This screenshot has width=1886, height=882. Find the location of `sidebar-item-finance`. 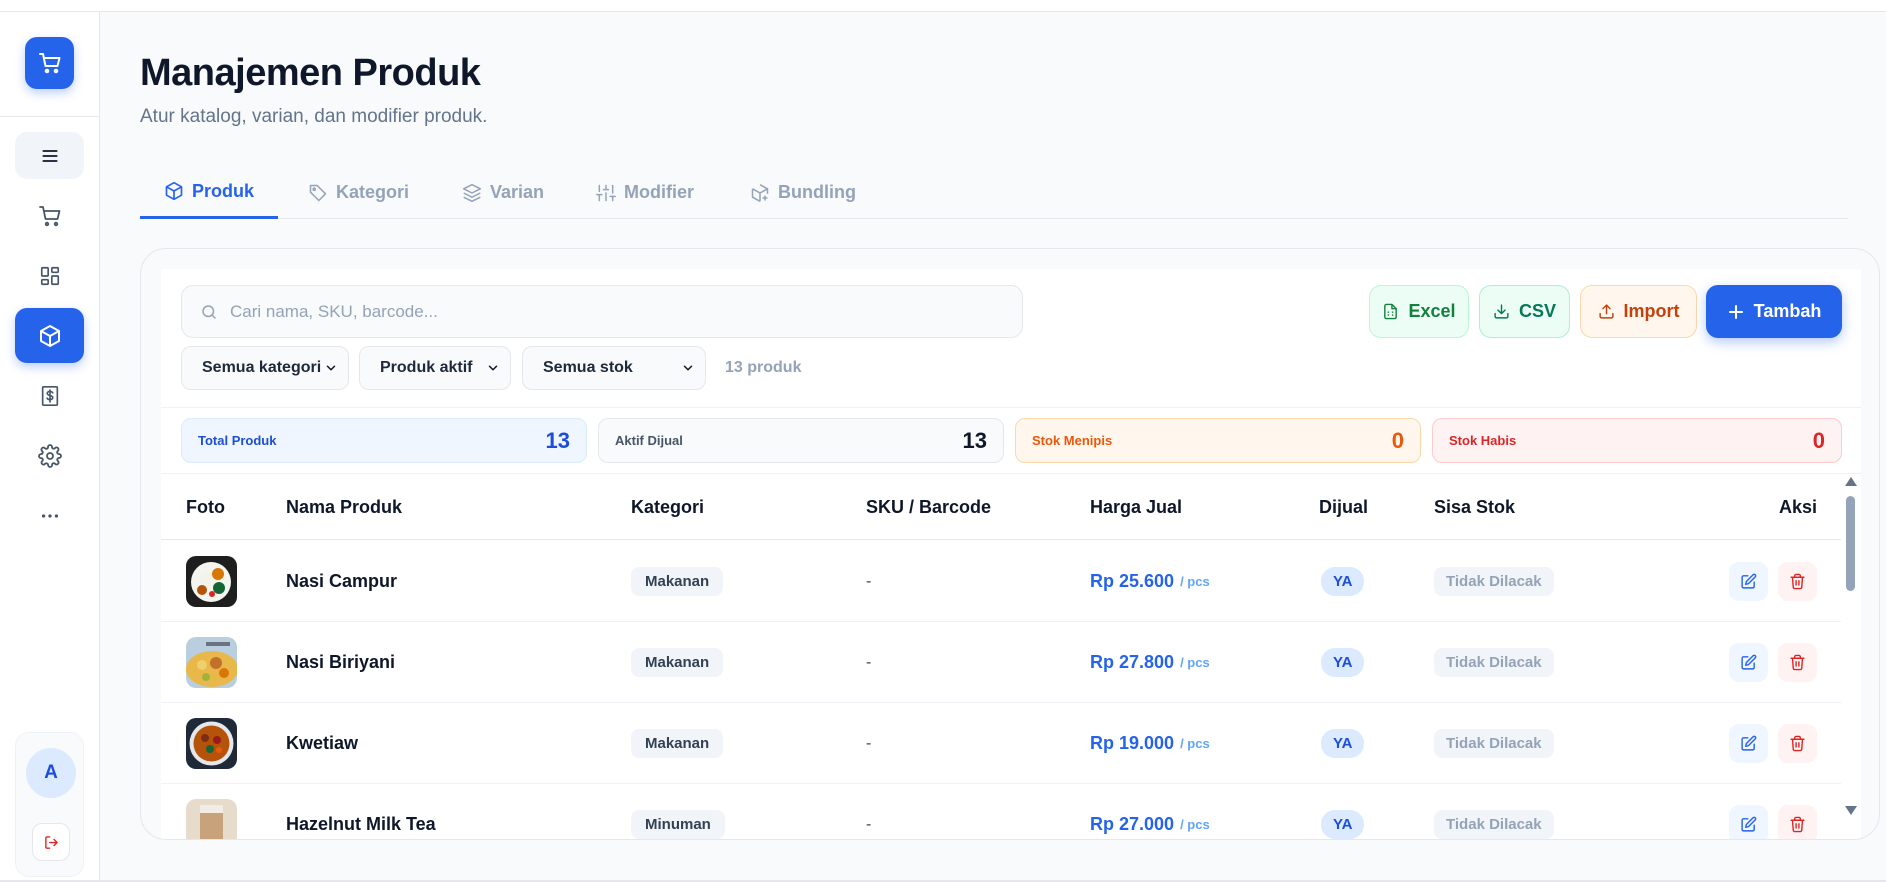

sidebar-item-finance is located at coordinates (49, 395).